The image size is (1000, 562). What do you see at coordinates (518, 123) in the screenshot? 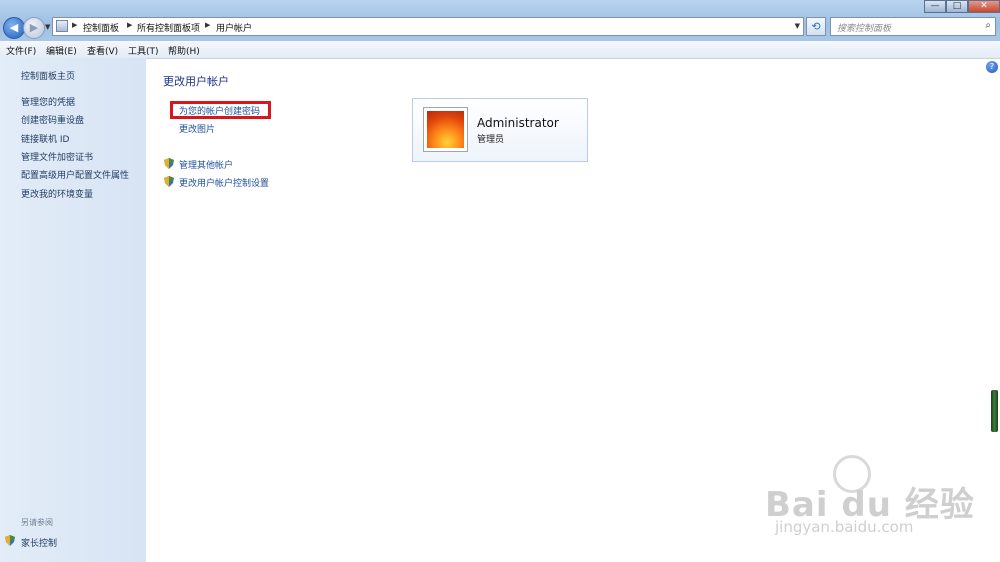
I see `account-name: Administrator` at bounding box center [518, 123].